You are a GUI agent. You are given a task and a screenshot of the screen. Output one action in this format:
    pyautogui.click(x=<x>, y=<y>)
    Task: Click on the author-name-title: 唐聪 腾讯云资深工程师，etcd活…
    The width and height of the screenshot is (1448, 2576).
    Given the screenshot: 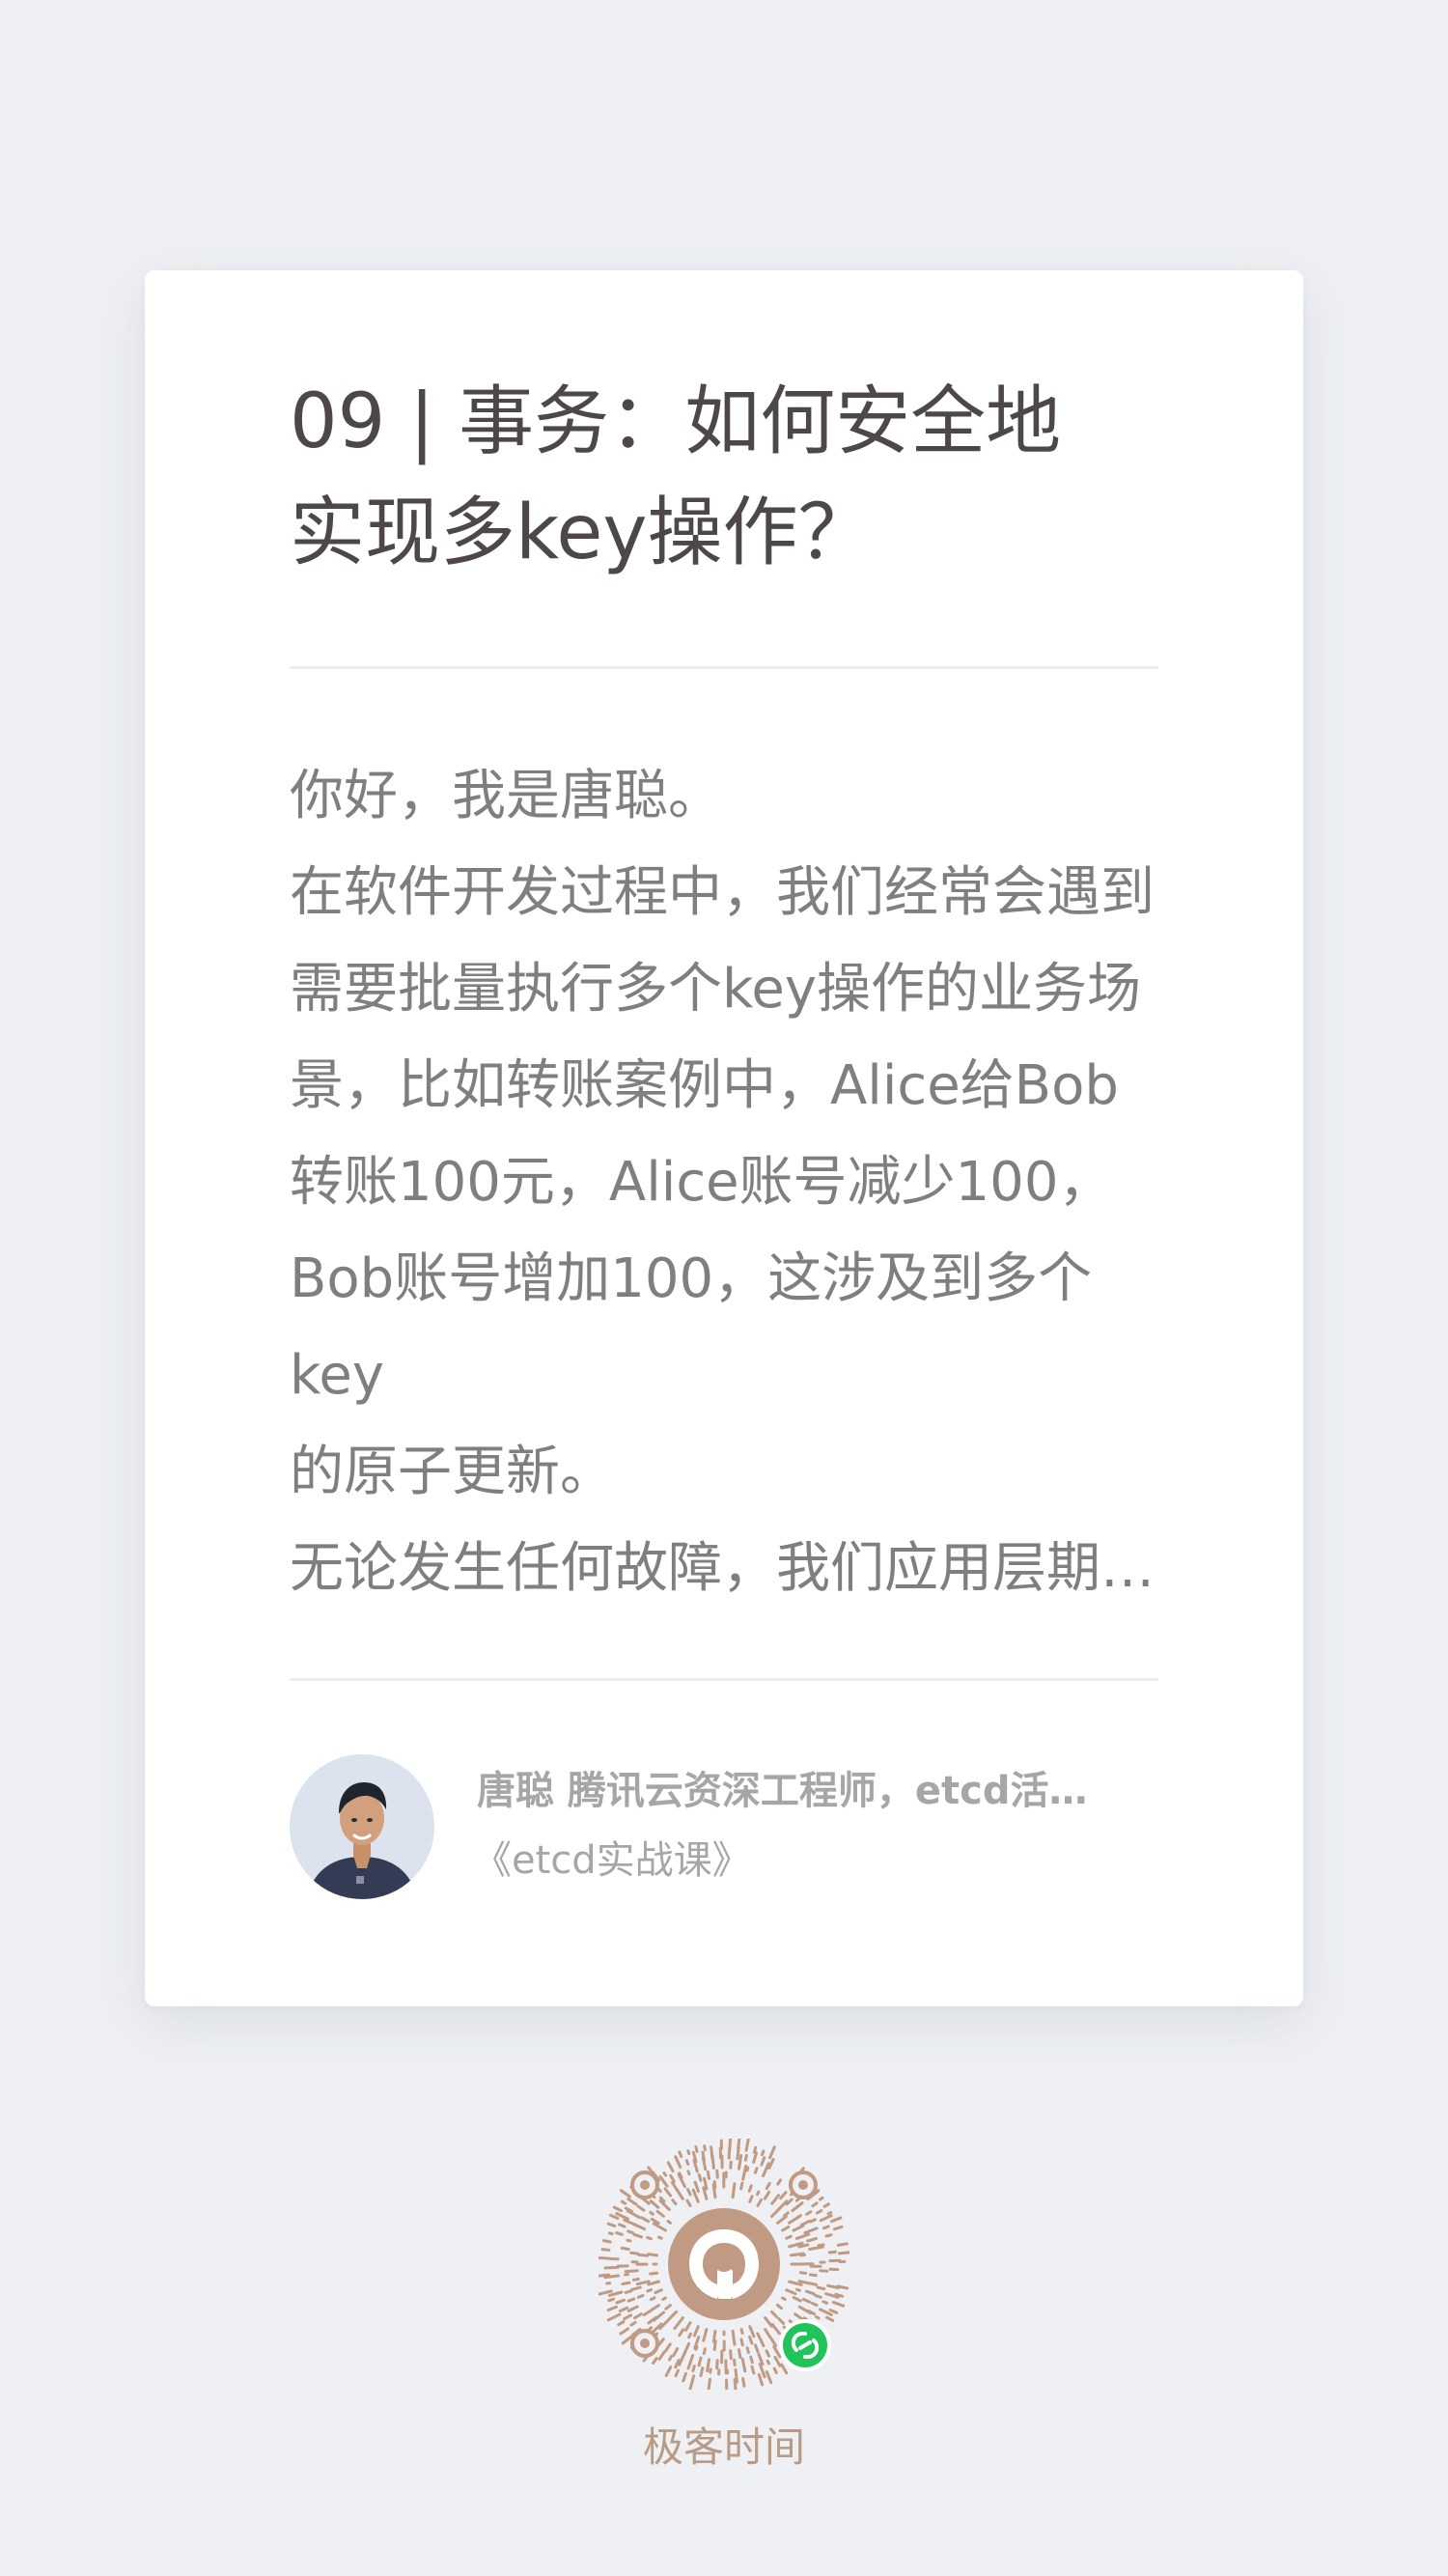 What is the action you would take?
    pyautogui.click(x=783, y=1791)
    